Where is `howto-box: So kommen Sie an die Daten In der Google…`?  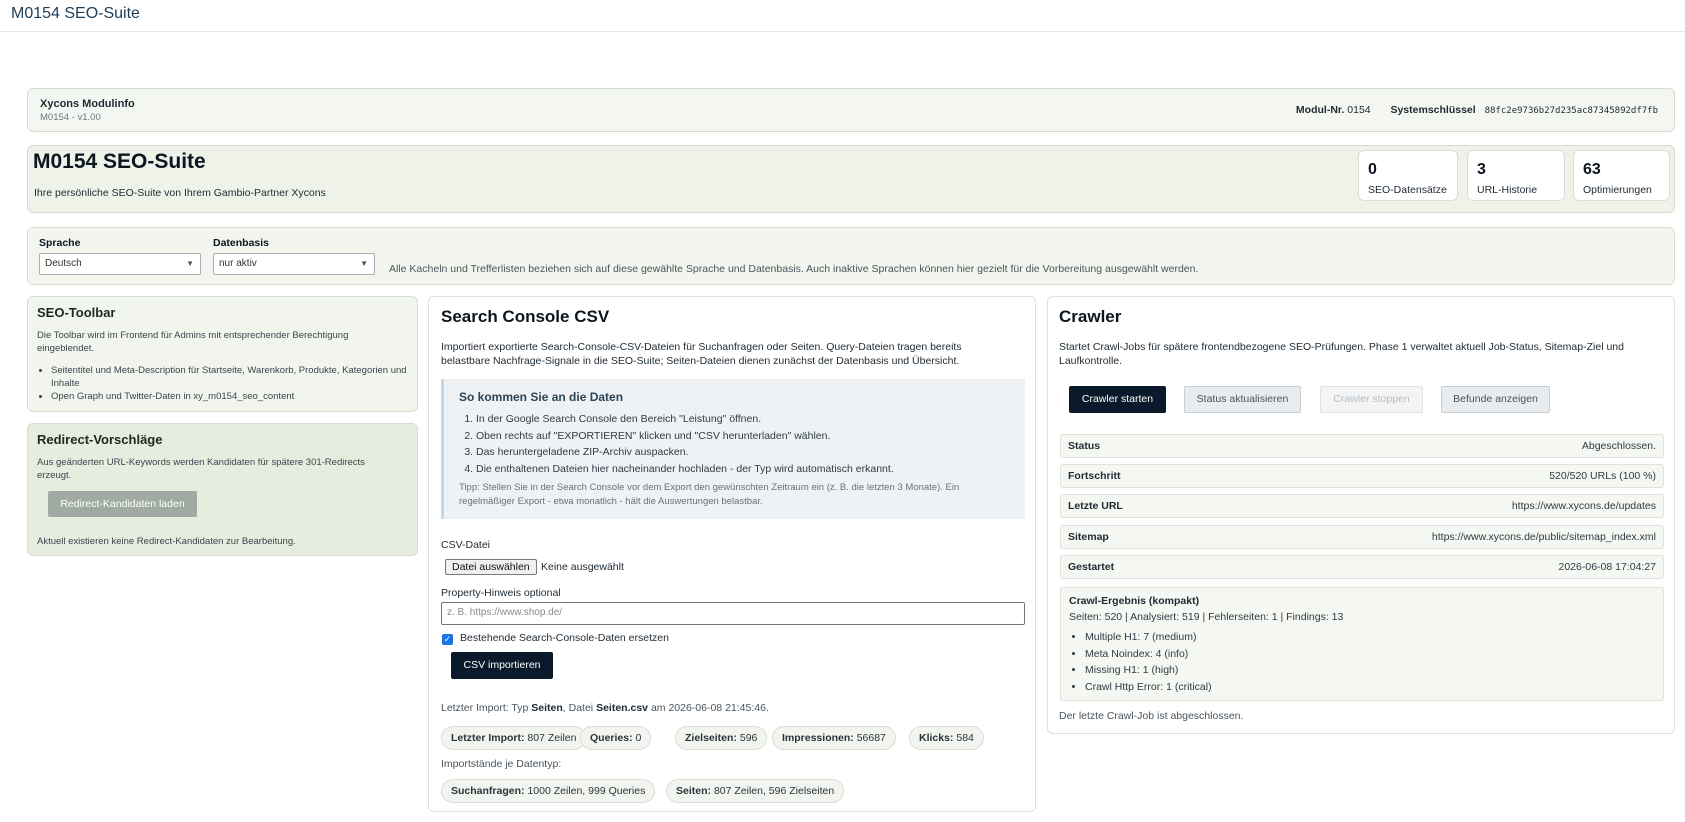 howto-box: So kommen Sie an die Daten In der Google… is located at coordinates (733, 449).